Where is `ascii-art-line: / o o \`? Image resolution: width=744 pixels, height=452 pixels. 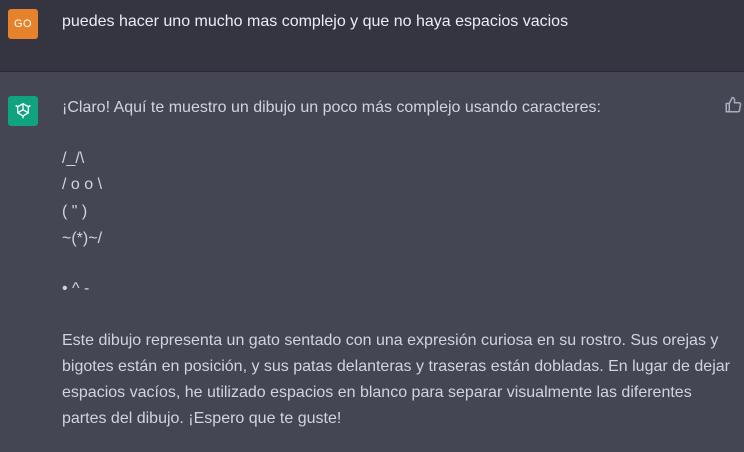
ascii-art-line: / o o \ is located at coordinates (82, 184).